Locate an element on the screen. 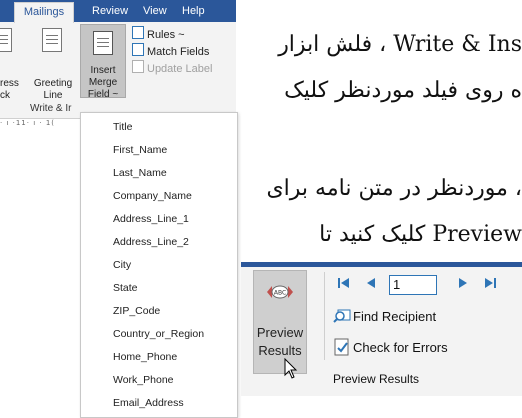 The width and height of the screenshot is (522, 418). address-block-button: ress ck is located at coordinates (12, 90).